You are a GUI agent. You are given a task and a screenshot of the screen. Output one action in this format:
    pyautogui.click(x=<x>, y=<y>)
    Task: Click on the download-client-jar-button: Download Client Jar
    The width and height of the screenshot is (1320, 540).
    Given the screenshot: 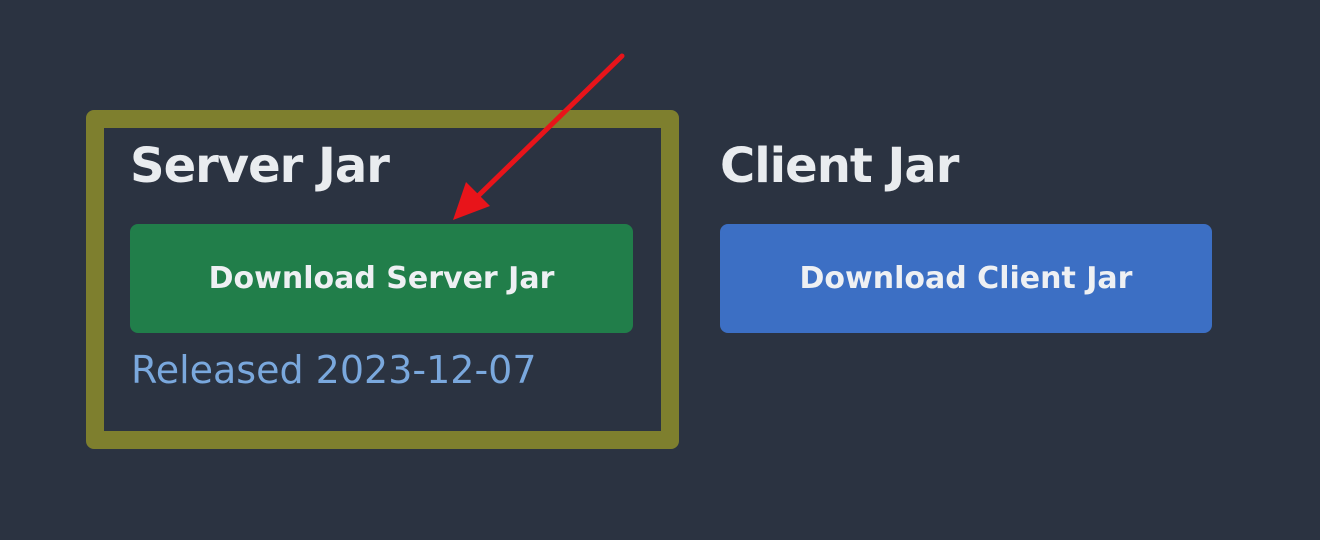 What is the action you would take?
    pyautogui.click(x=966, y=278)
    